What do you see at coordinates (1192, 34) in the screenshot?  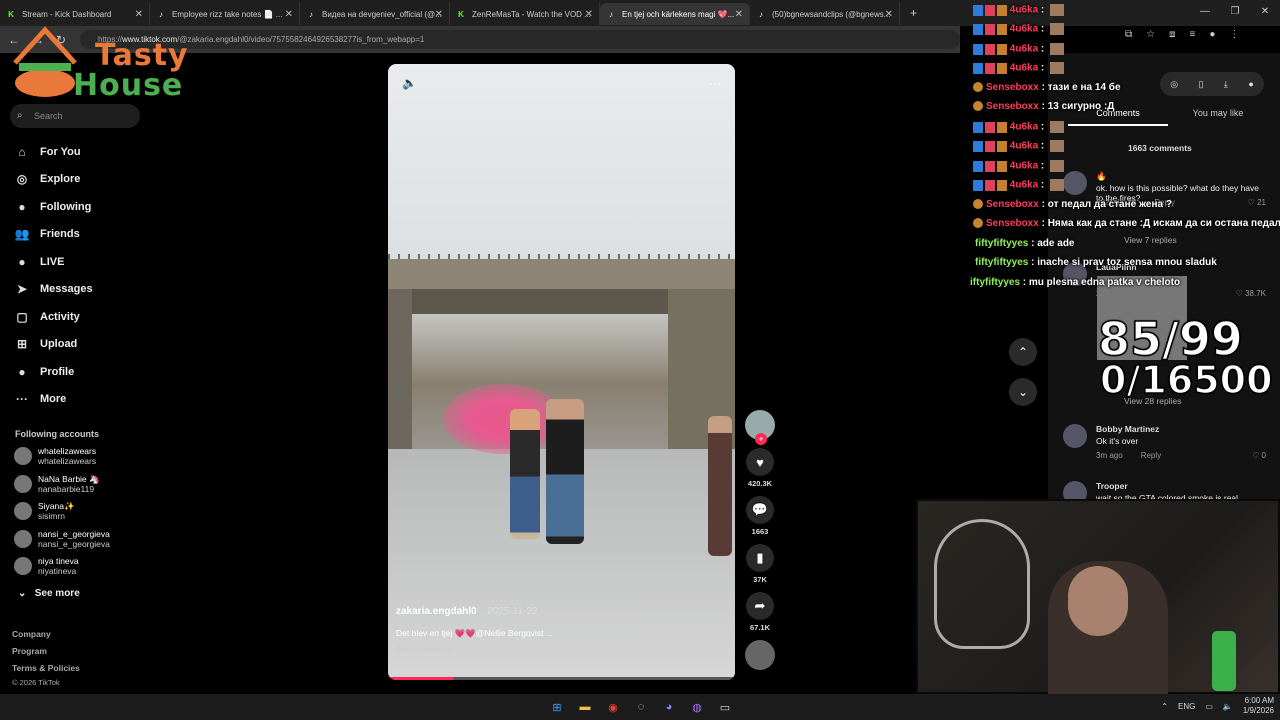 I see `media-icon: ≡` at bounding box center [1192, 34].